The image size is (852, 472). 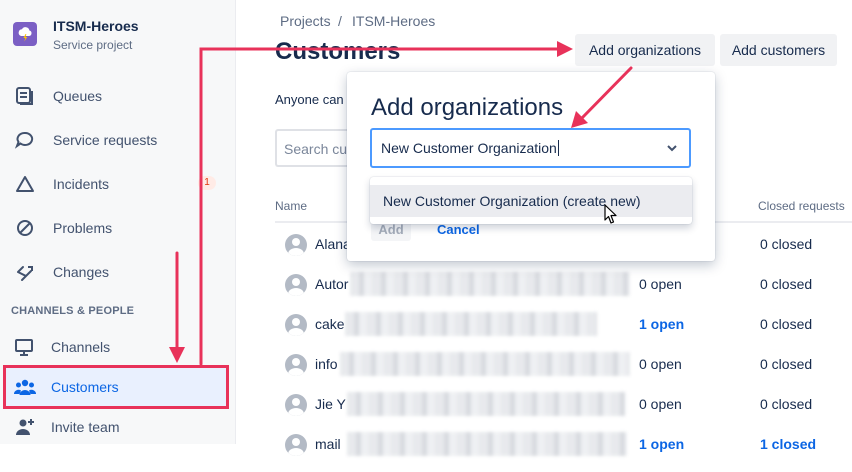 I want to click on table-row: Jie Y 0 open 0 closed, so click(x=563, y=412).